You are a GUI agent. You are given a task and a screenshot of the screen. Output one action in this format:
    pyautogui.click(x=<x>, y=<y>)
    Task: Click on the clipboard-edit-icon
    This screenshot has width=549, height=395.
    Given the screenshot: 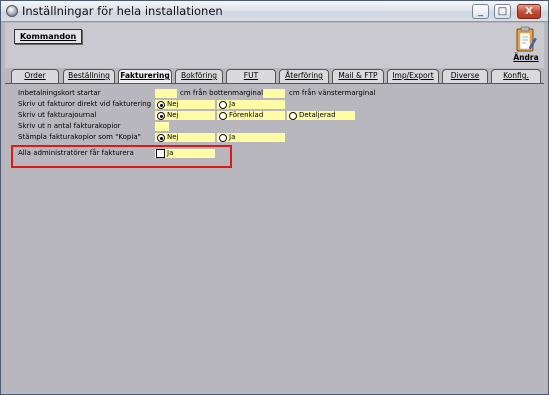 What is the action you would take?
    pyautogui.click(x=526, y=39)
    